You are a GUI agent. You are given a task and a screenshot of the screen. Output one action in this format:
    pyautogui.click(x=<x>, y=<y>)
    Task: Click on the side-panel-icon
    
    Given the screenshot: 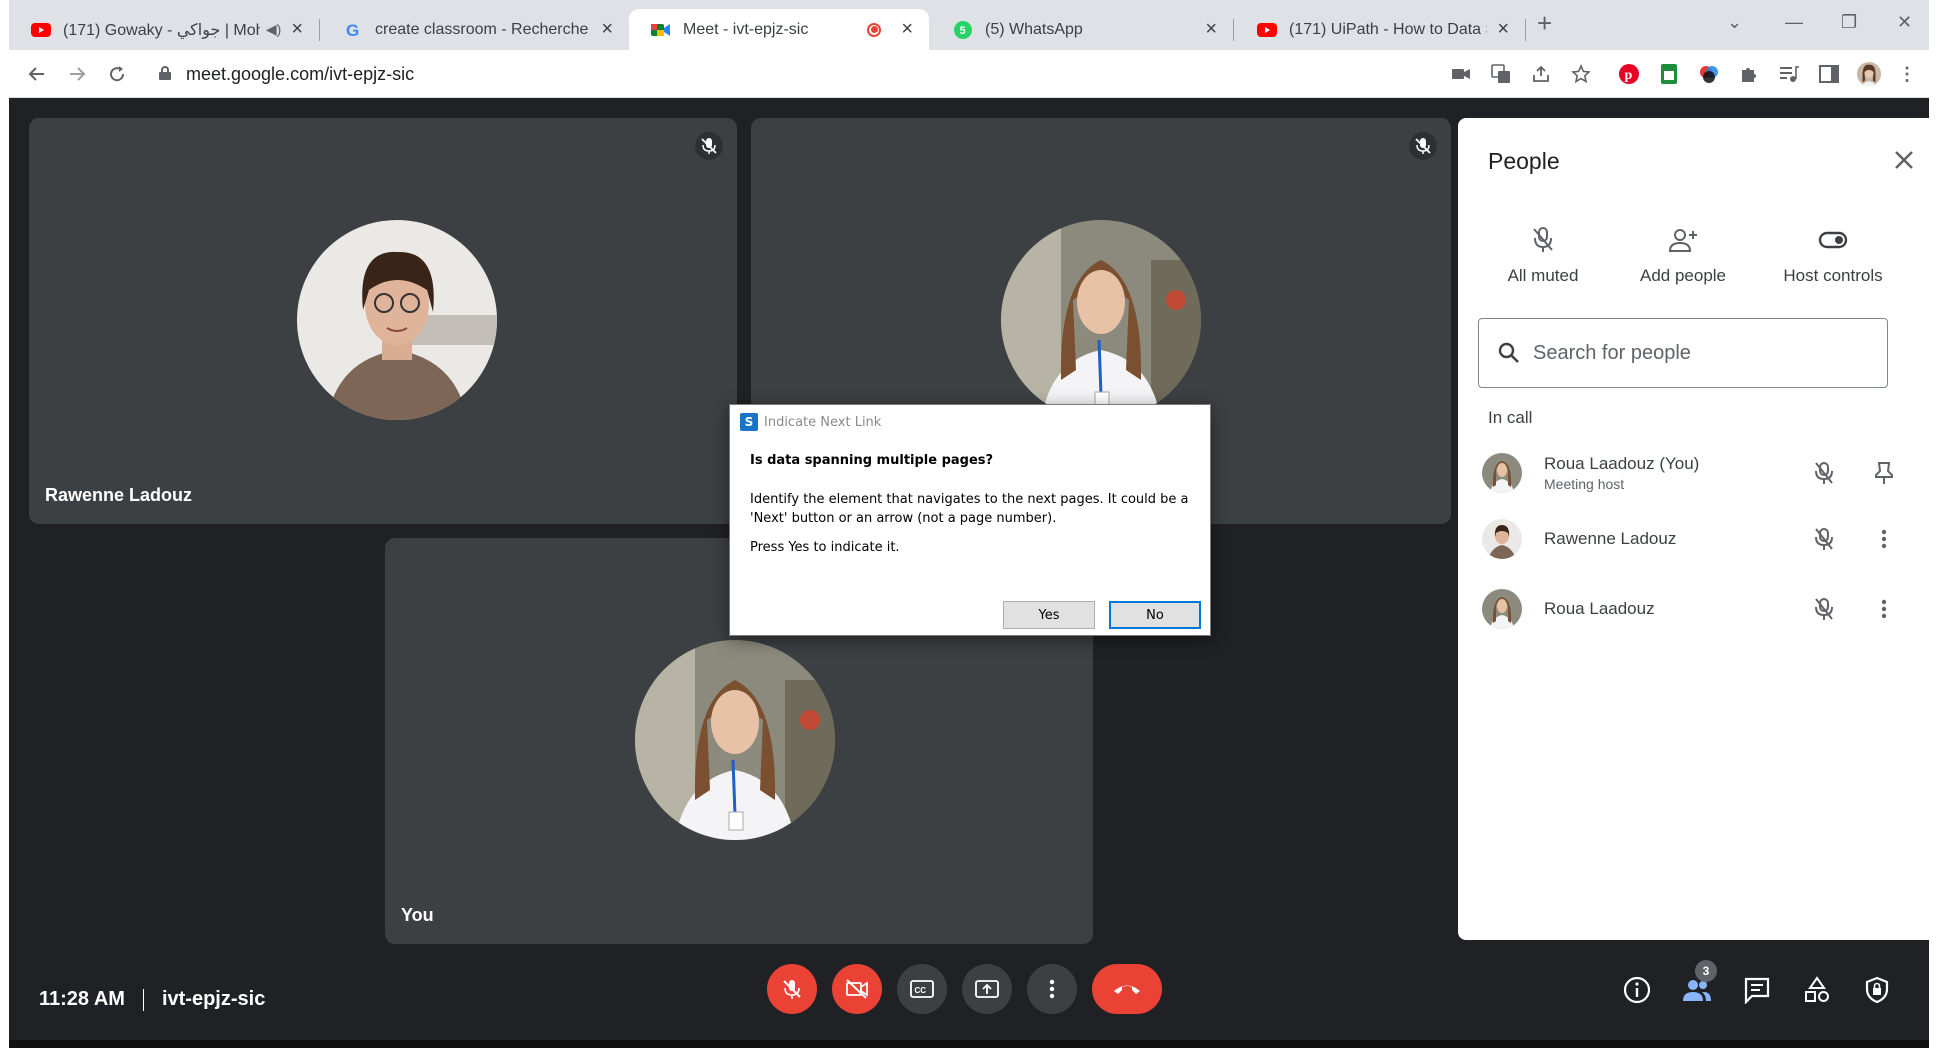 What is the action you would take?
    pyautogui.click(x=1829, y=74)
    